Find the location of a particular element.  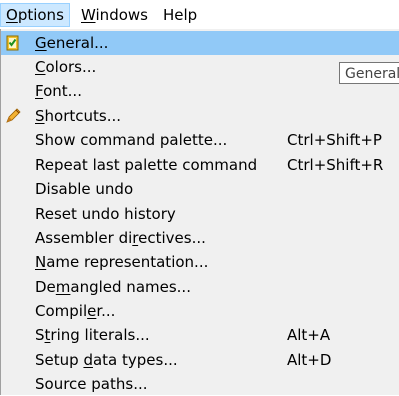

menu-item-label-pre: Repeat last palette command is located at coordinates (146, 165).